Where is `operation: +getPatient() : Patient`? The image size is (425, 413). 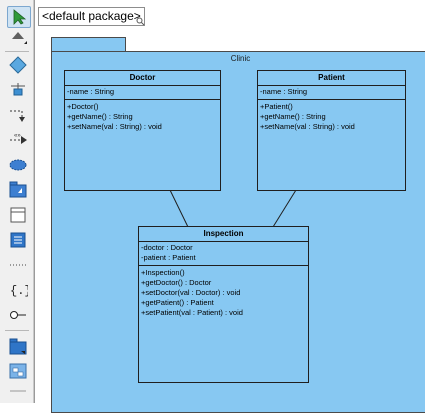
operation: +getPatient() : Patient is located at coordinates (223, 303).